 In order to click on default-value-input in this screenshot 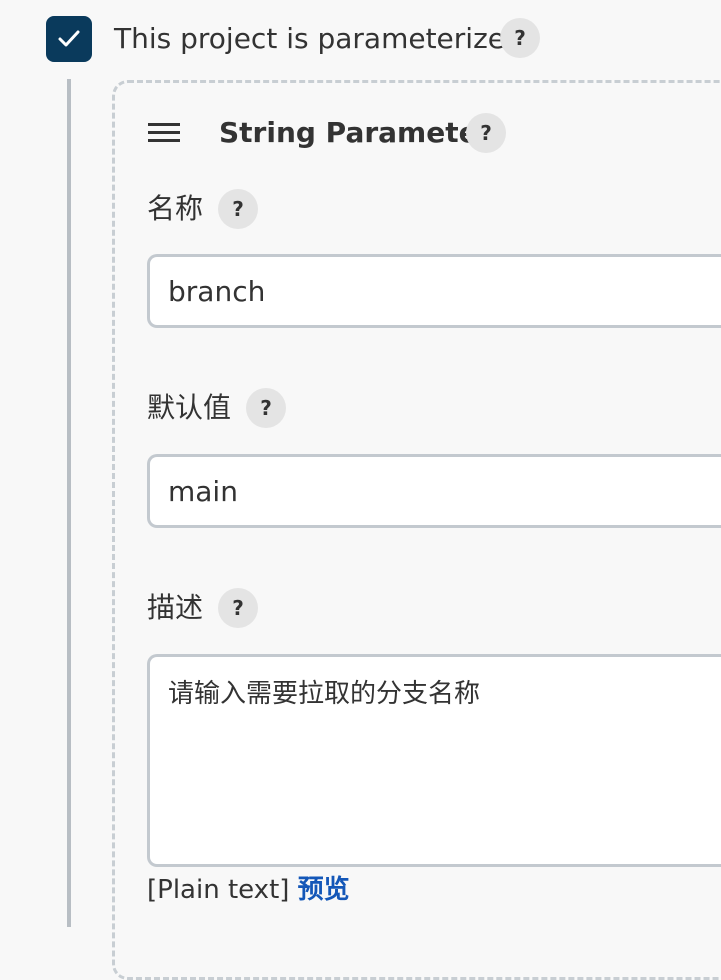, I will do `click(434, 491)`.